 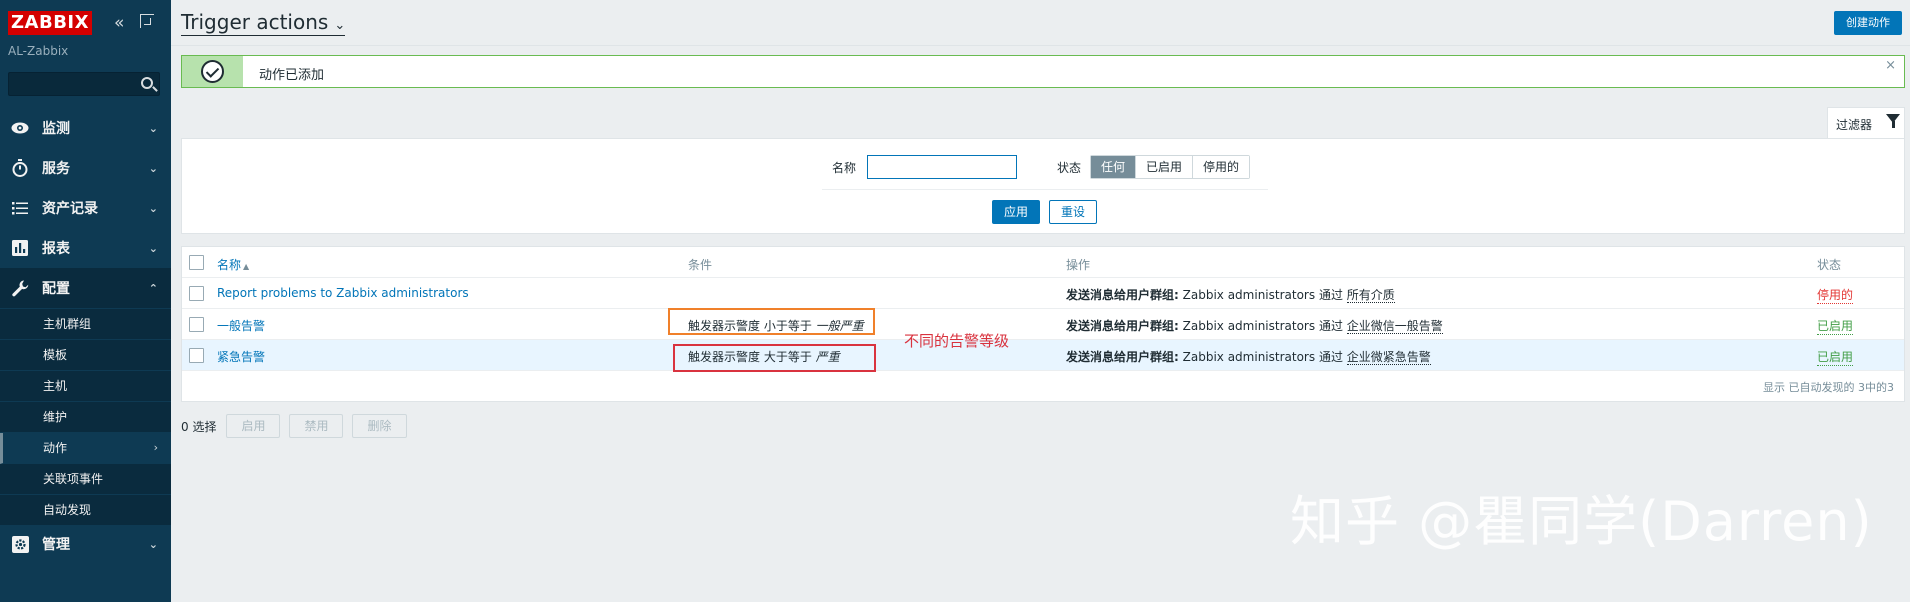 I want to click on message-text: 动作已添加, so click(x=292, y=75).